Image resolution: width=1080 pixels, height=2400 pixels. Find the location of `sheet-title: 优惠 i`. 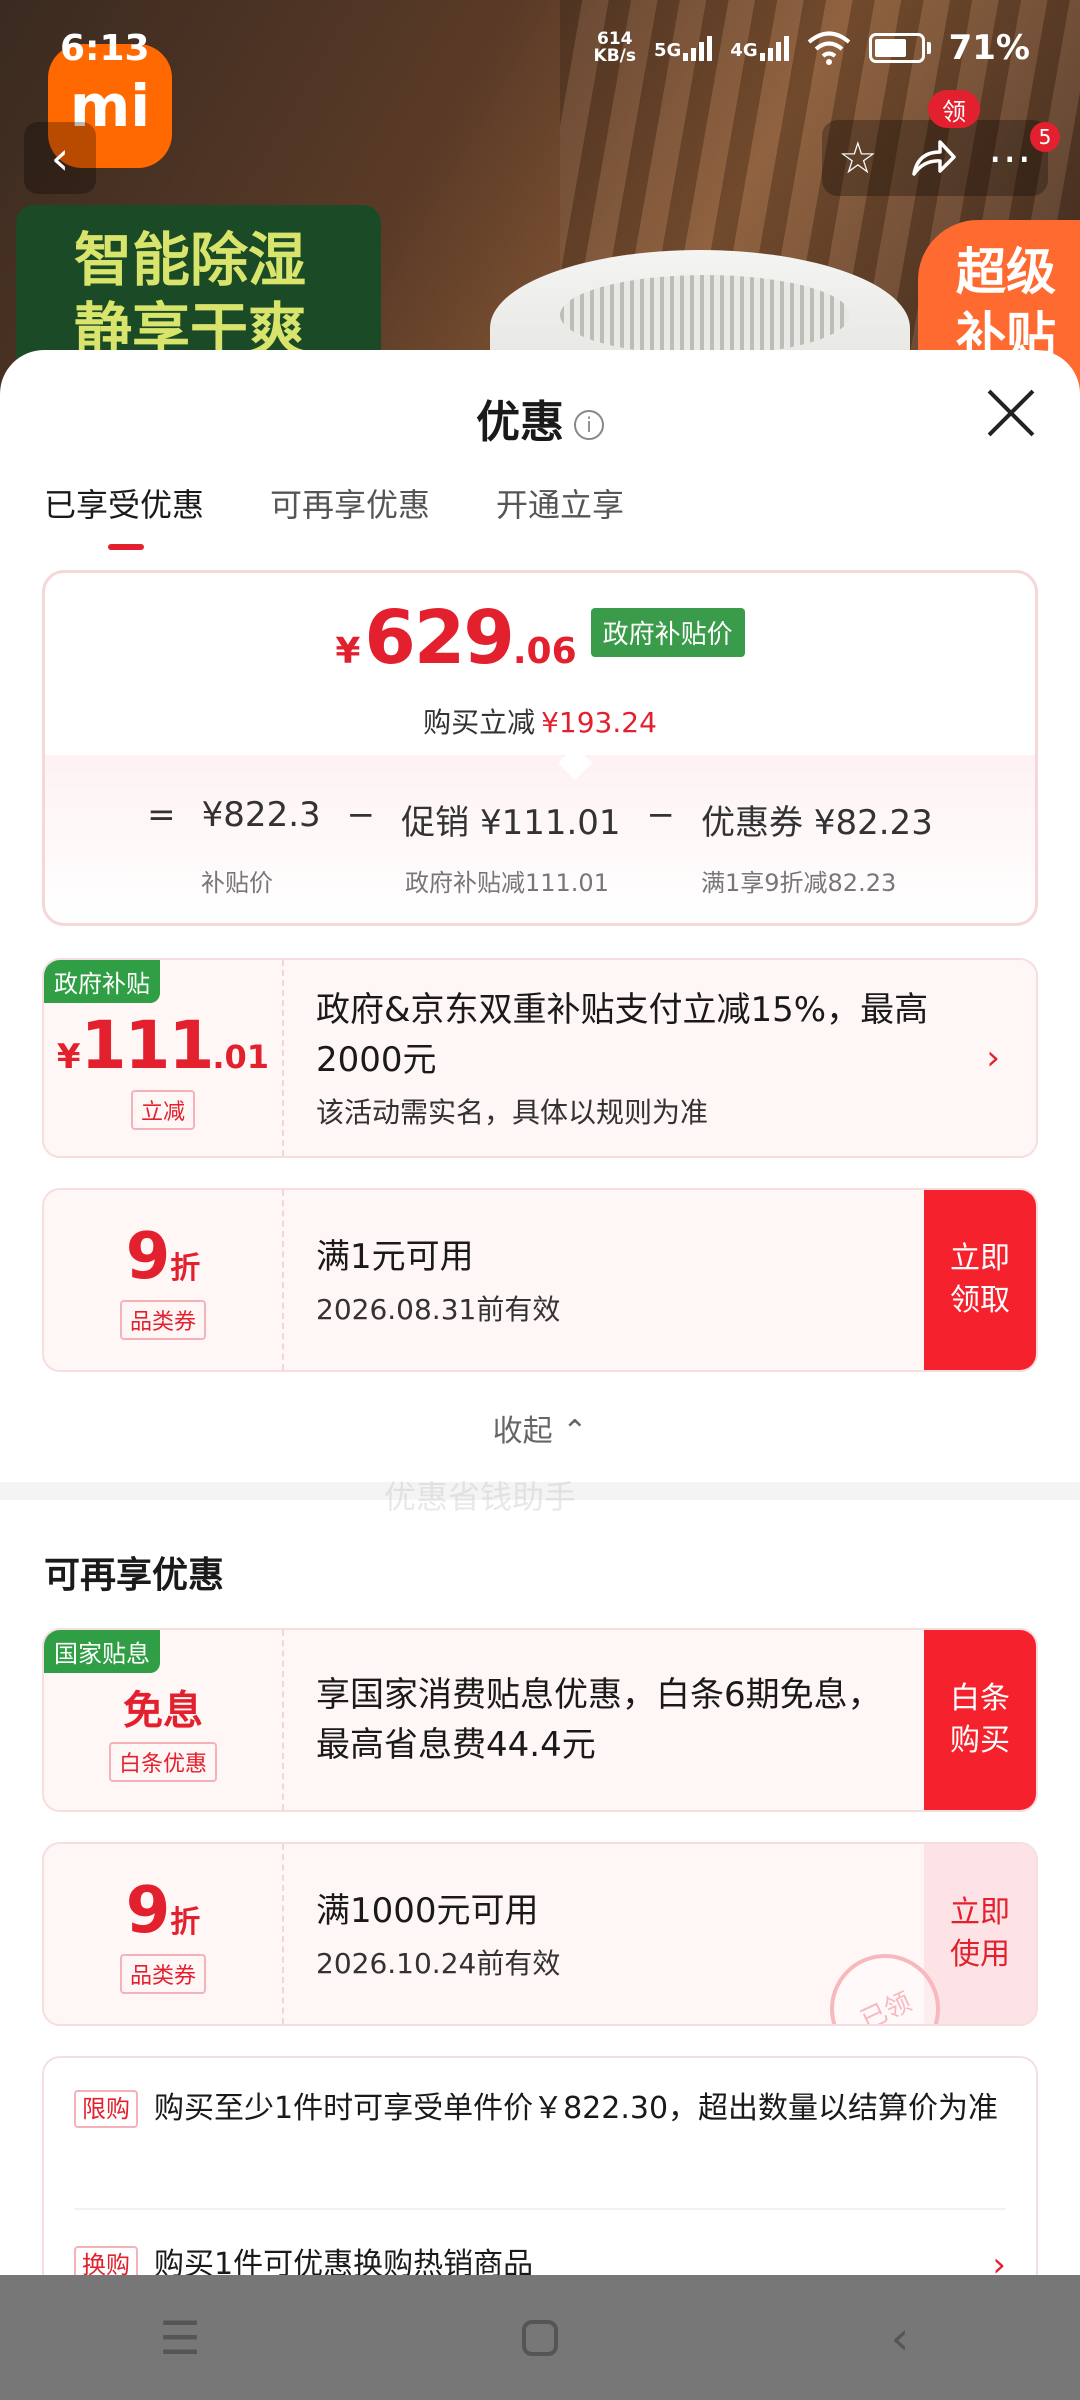

sheet-title: 优惠 i is located at coordinates (540, 418).